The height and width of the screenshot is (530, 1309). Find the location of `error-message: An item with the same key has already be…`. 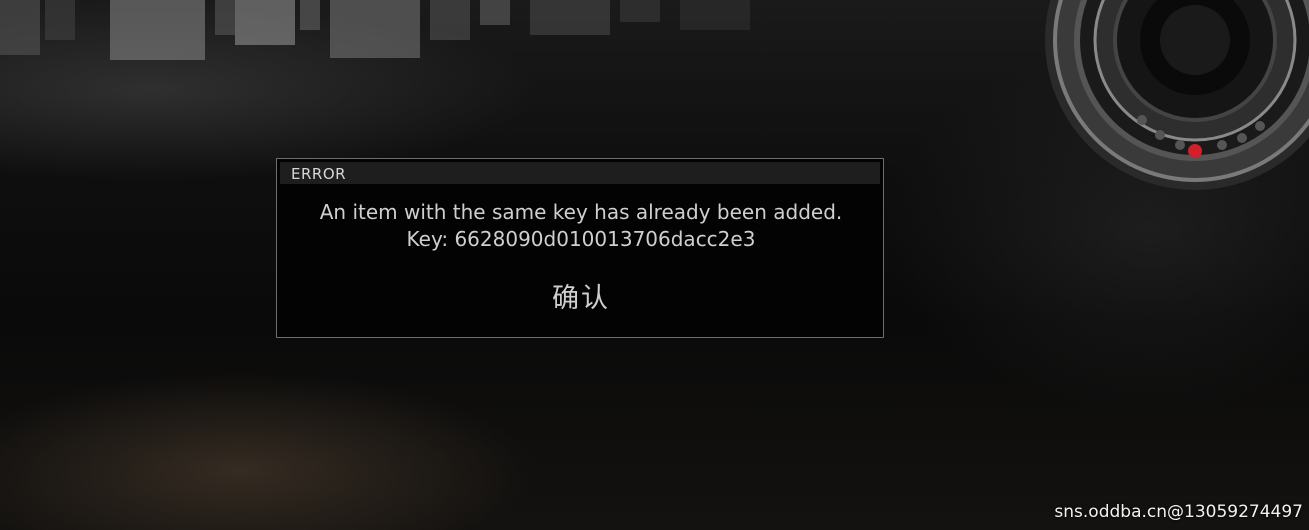

error-message: An item with the same key has already be… is located at coordinates (581, 225).